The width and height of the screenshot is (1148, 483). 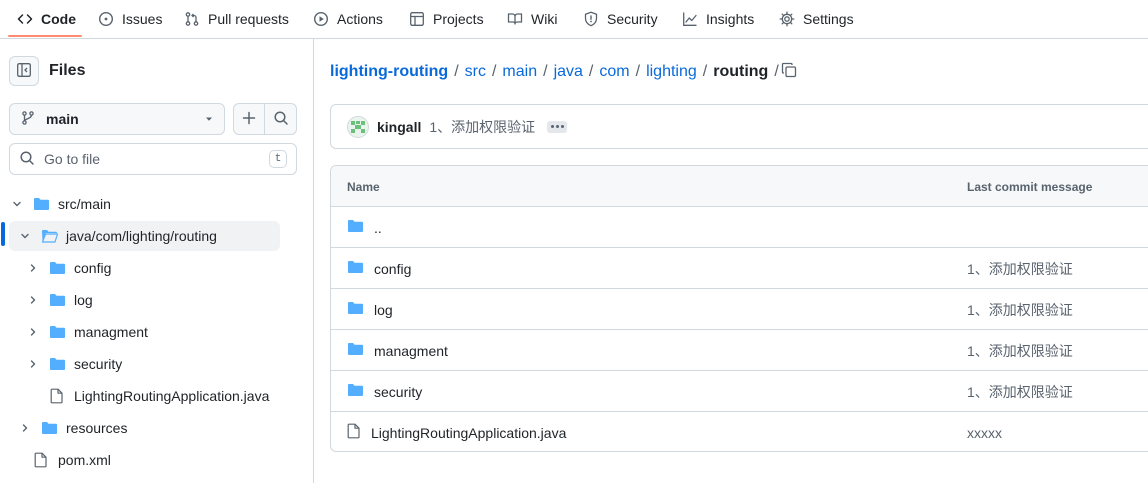 What do you see at coordinates (519, 72) in the screenshot?
I see `breadcrumb-link-main: main` at bounding box center [519, 72].